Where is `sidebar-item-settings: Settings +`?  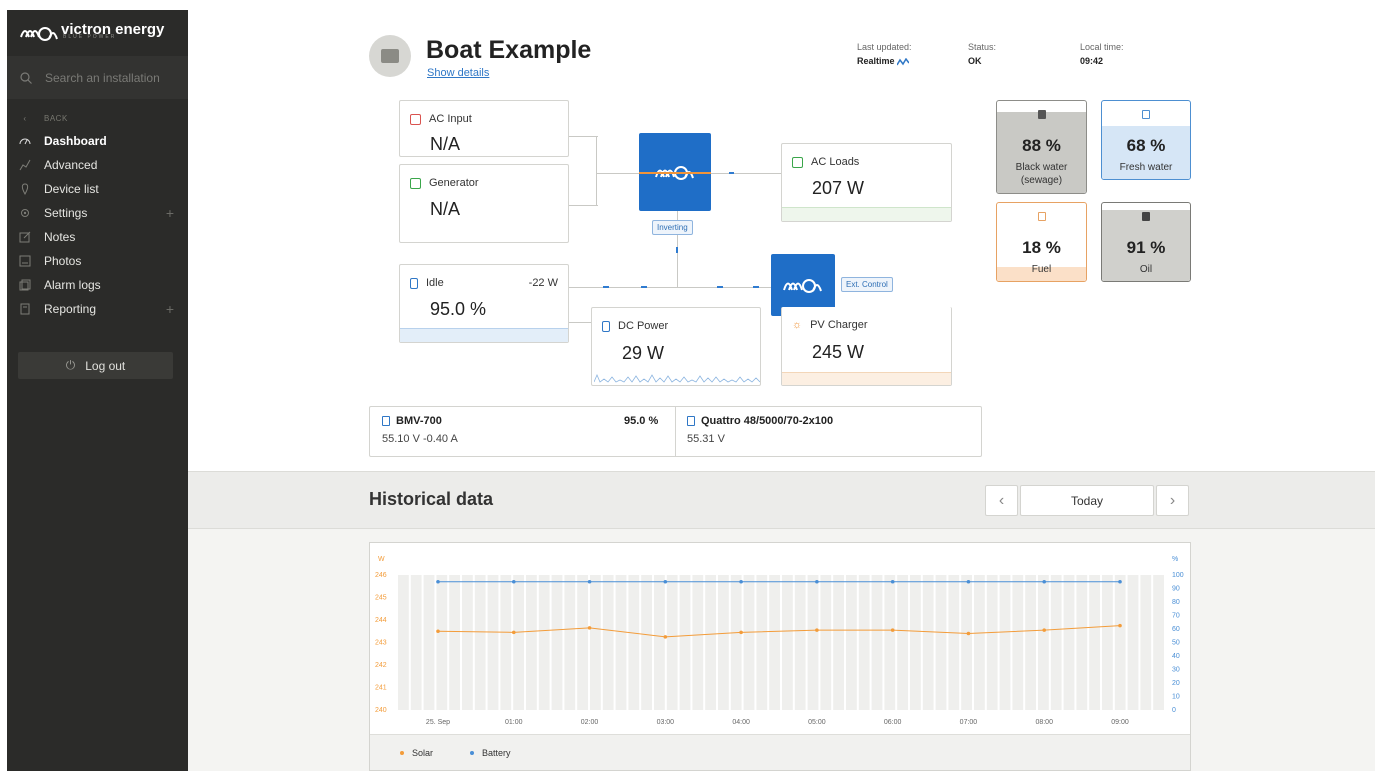
sidebar-item-settings: Settings + is located at coordinates (97, 213).